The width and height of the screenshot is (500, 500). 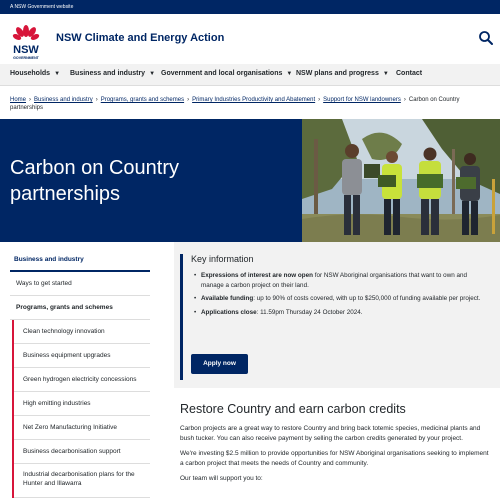 I want to click on nav-item-label: Government and local organisations, so click(x=222, y=73).